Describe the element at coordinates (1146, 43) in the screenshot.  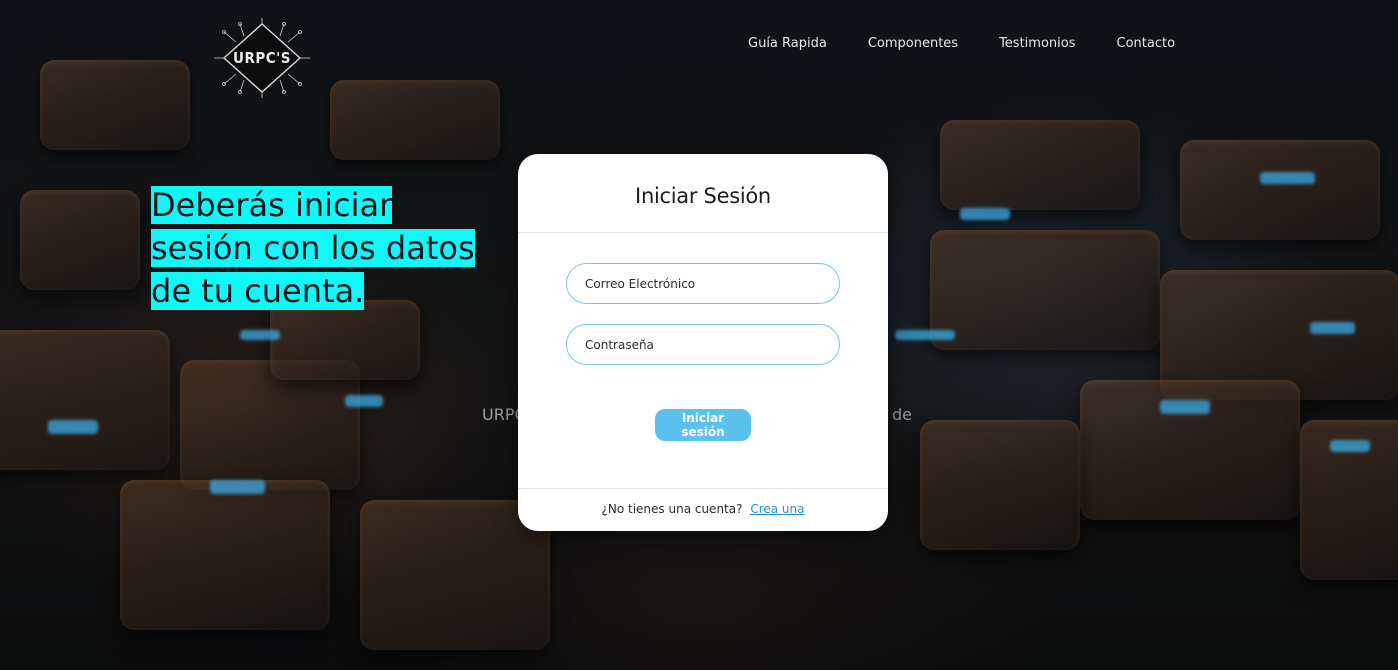
I see `nav-contacto: Contacto` at that location.